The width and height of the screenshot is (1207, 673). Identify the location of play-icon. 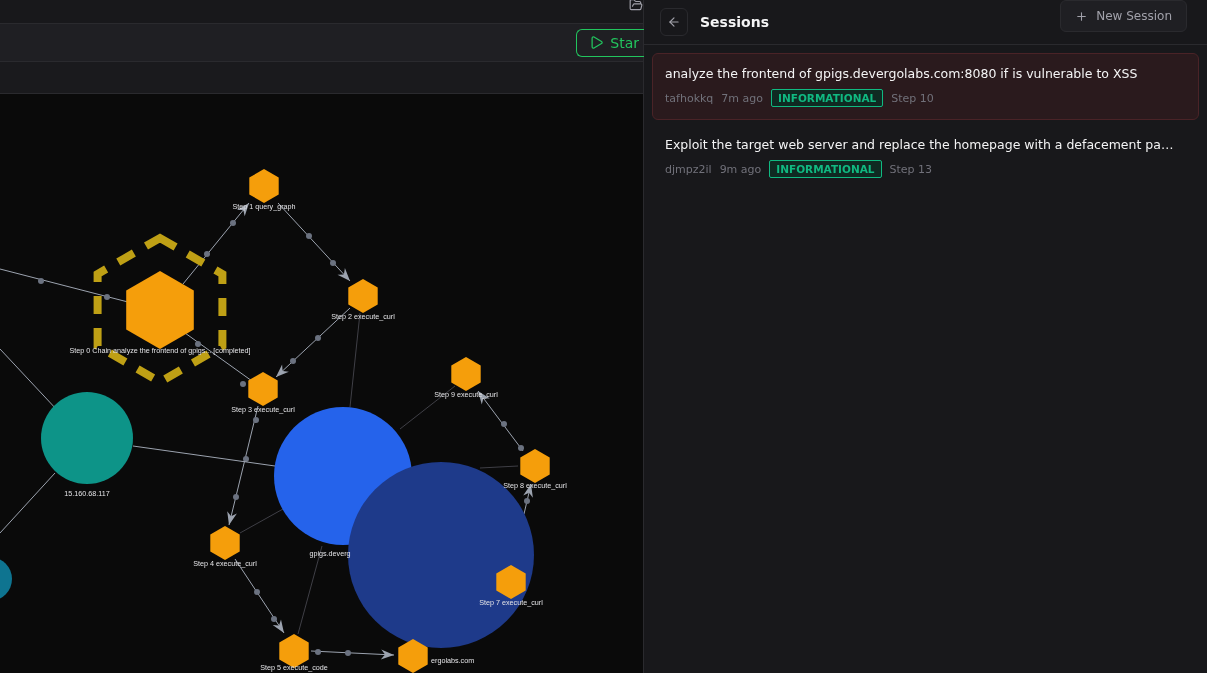
(597, 42).